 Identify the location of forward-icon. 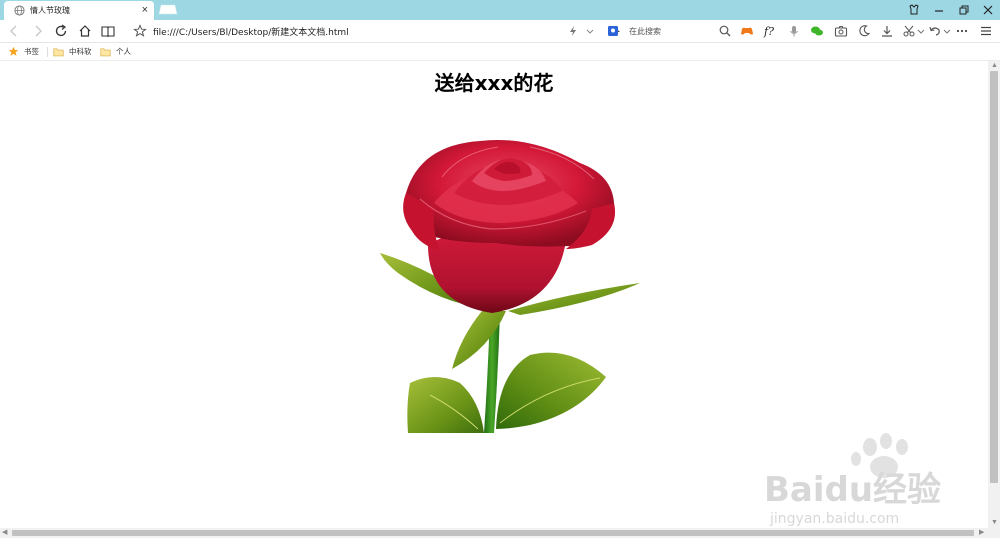
(38, 31).